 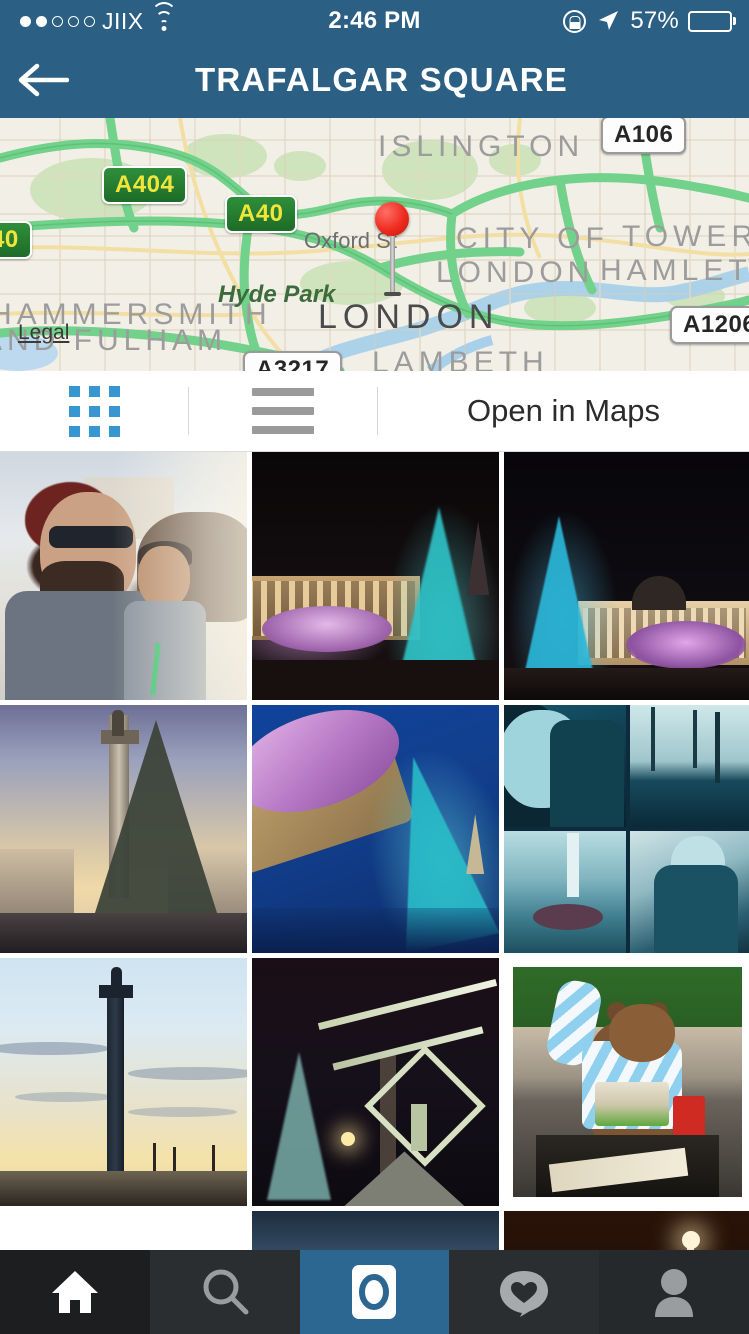 I want to click on signal-strength-icon, so click(x=57, y=21).